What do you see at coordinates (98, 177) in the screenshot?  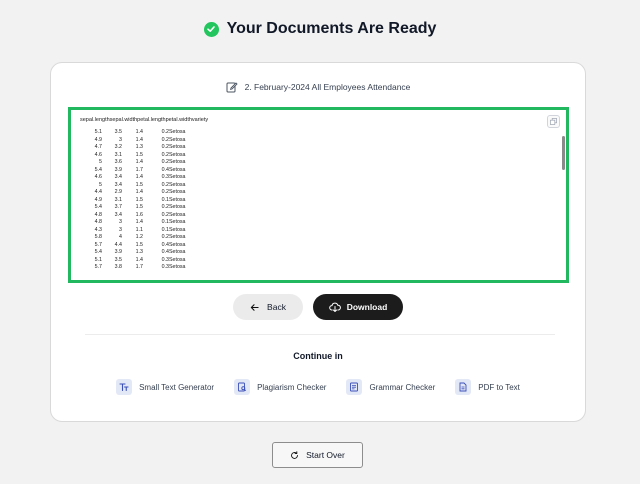 I see `data-cell: 4.6` at bounding box center [98, 177].